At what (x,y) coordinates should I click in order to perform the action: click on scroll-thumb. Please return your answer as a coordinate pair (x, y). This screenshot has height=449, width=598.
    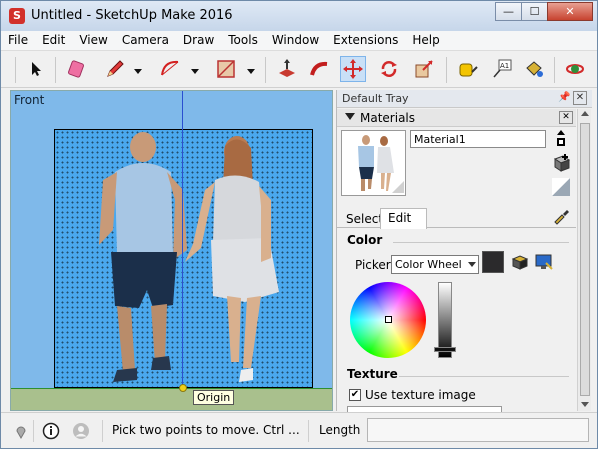
    Looking at the image, I should click on (585, 259).